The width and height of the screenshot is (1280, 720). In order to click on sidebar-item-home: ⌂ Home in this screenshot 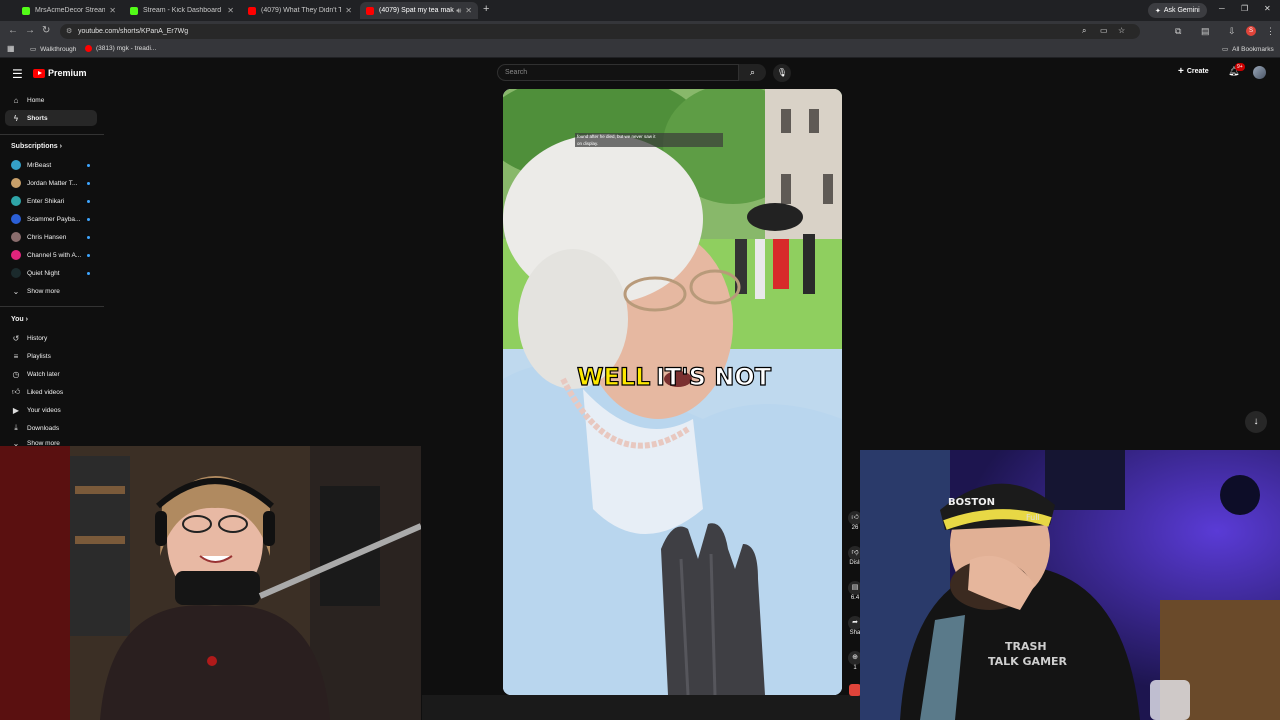, I will do `click(51, 100)`.